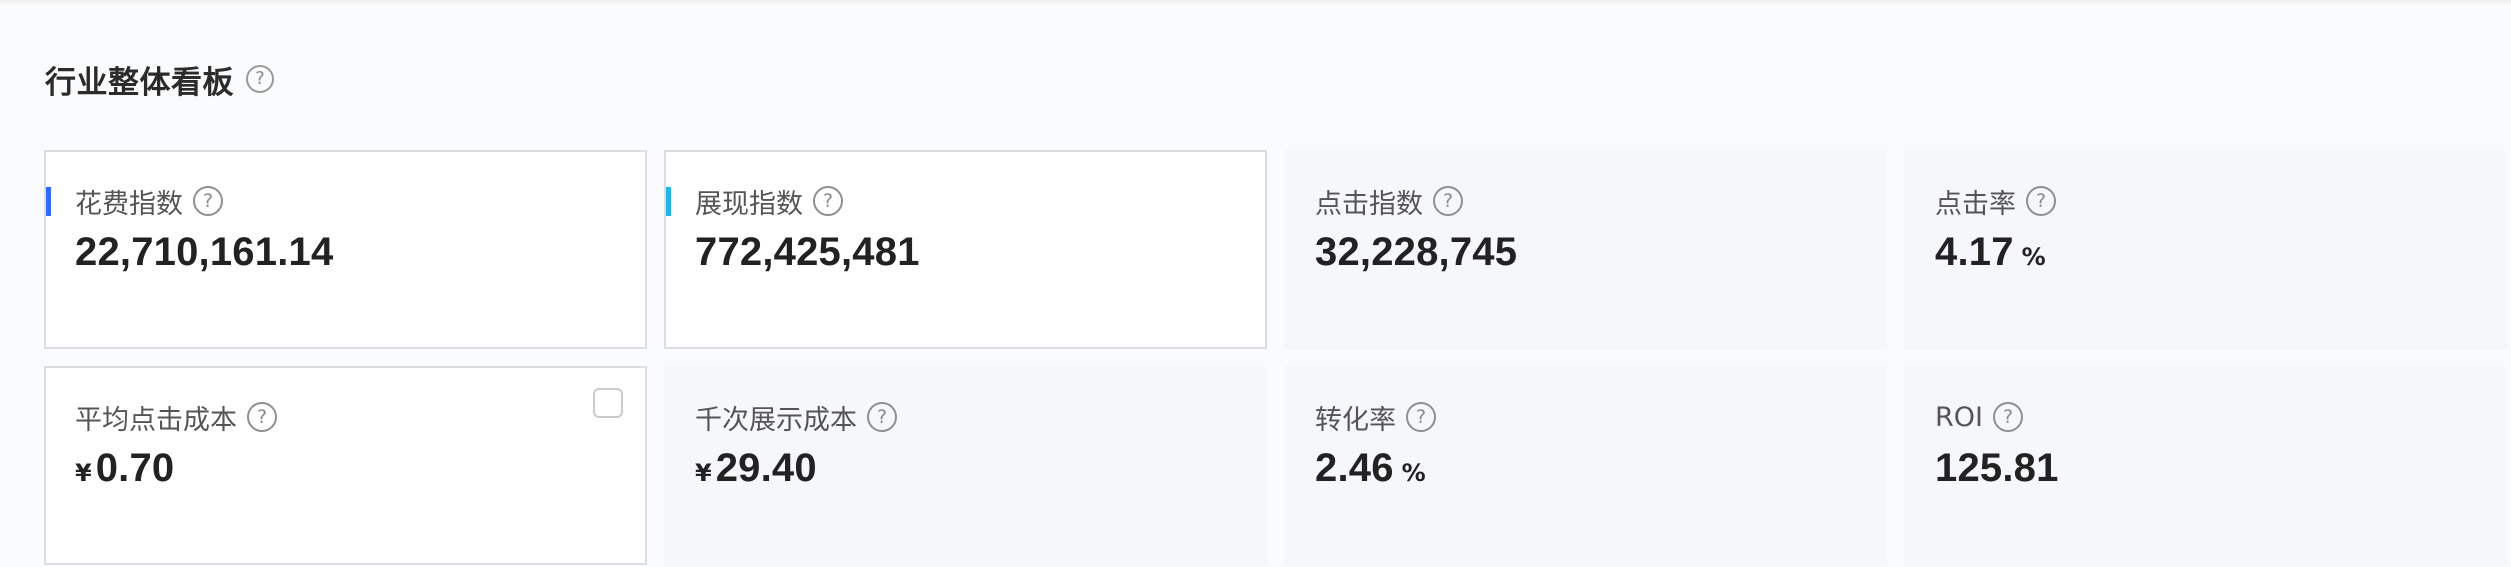  I want to click on metric-label-row: 点击率 ?, so click(1995, 202).